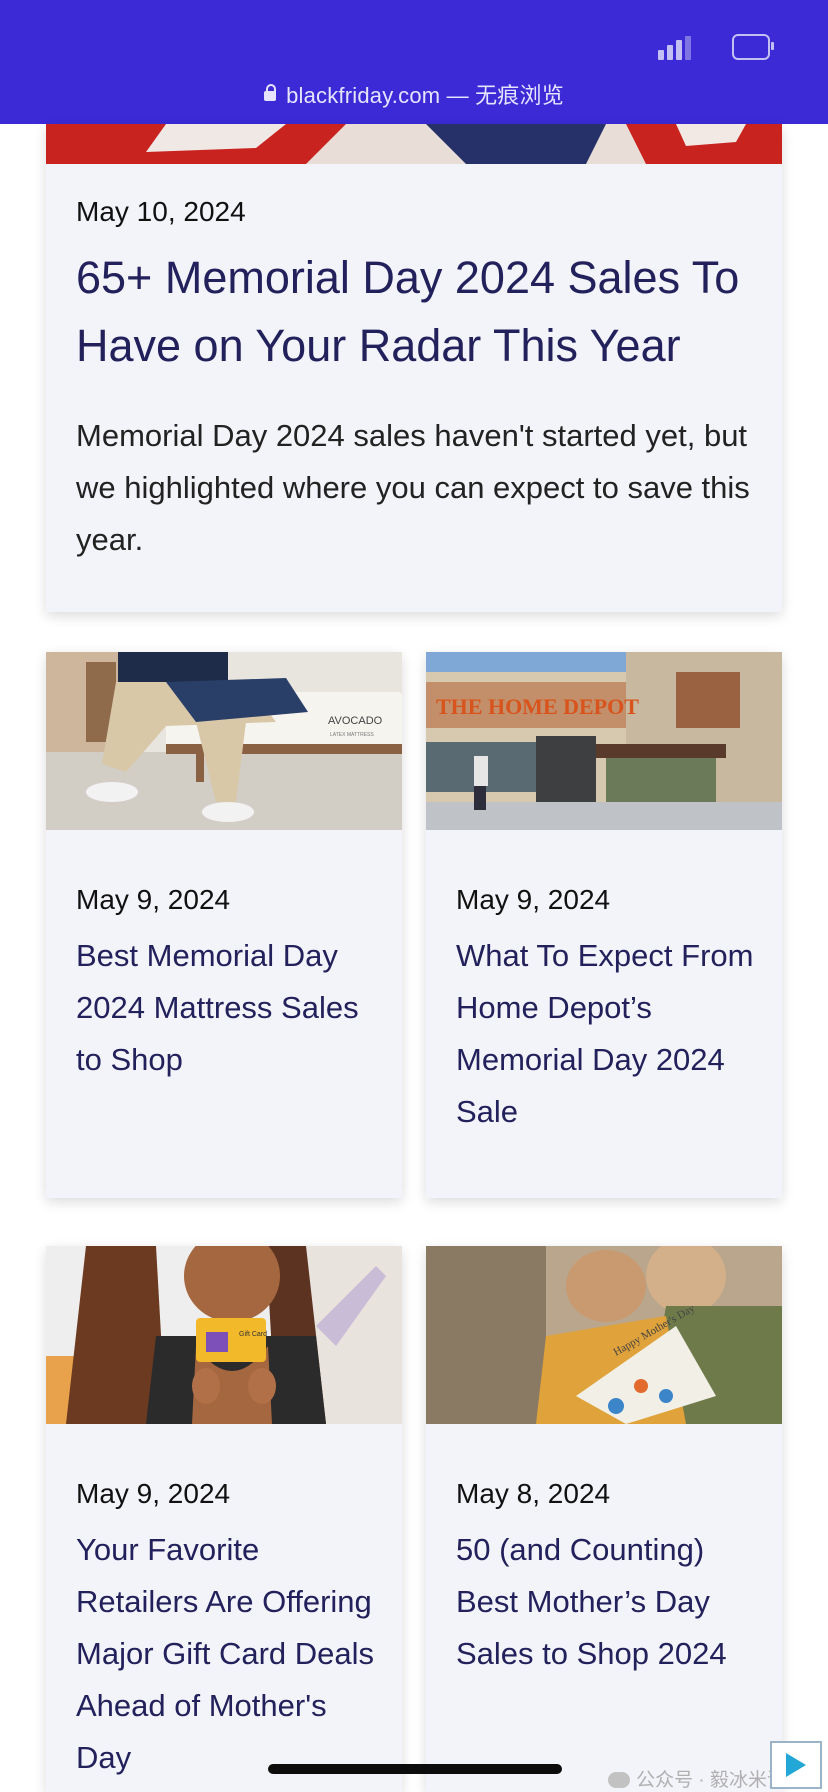 Image resolution: width=828 pixels, height=1792 pixels. What do you see at coordinates (678, 47) in the screenshot?
I see `signal-icon` at bounding box center [678, 47].